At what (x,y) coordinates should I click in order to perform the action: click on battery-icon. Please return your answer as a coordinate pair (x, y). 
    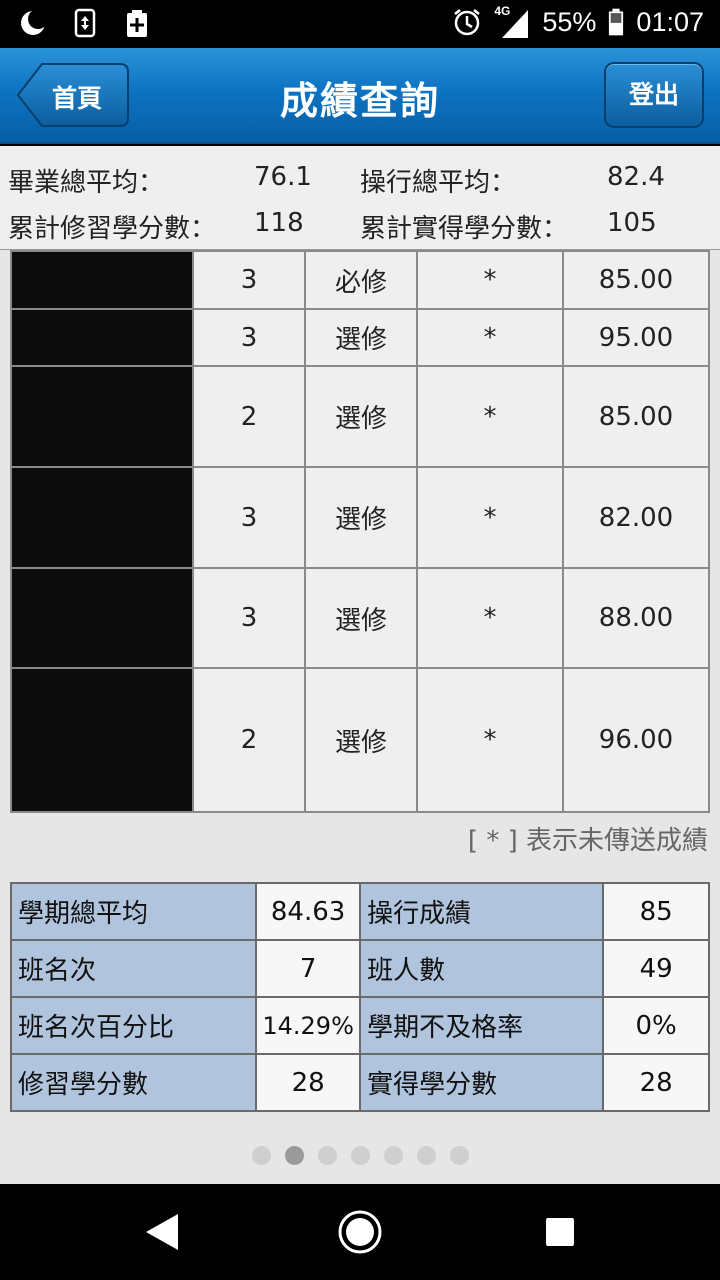
    Looking at the image, I should click on (616, 22).